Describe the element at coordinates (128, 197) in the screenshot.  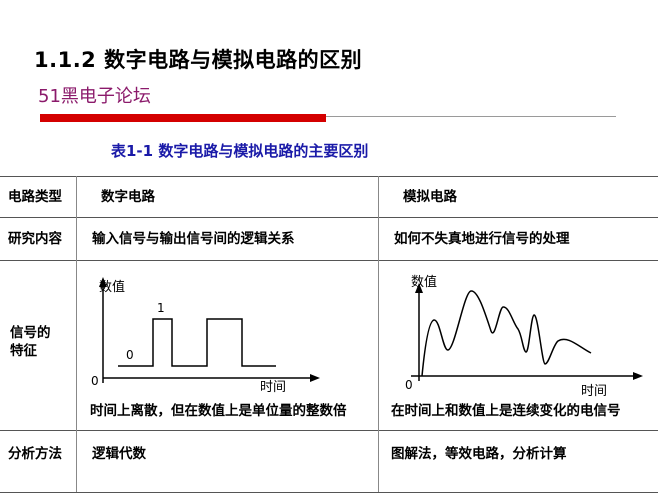
I see `cell-digital-circuit: 数字电路` at that location.